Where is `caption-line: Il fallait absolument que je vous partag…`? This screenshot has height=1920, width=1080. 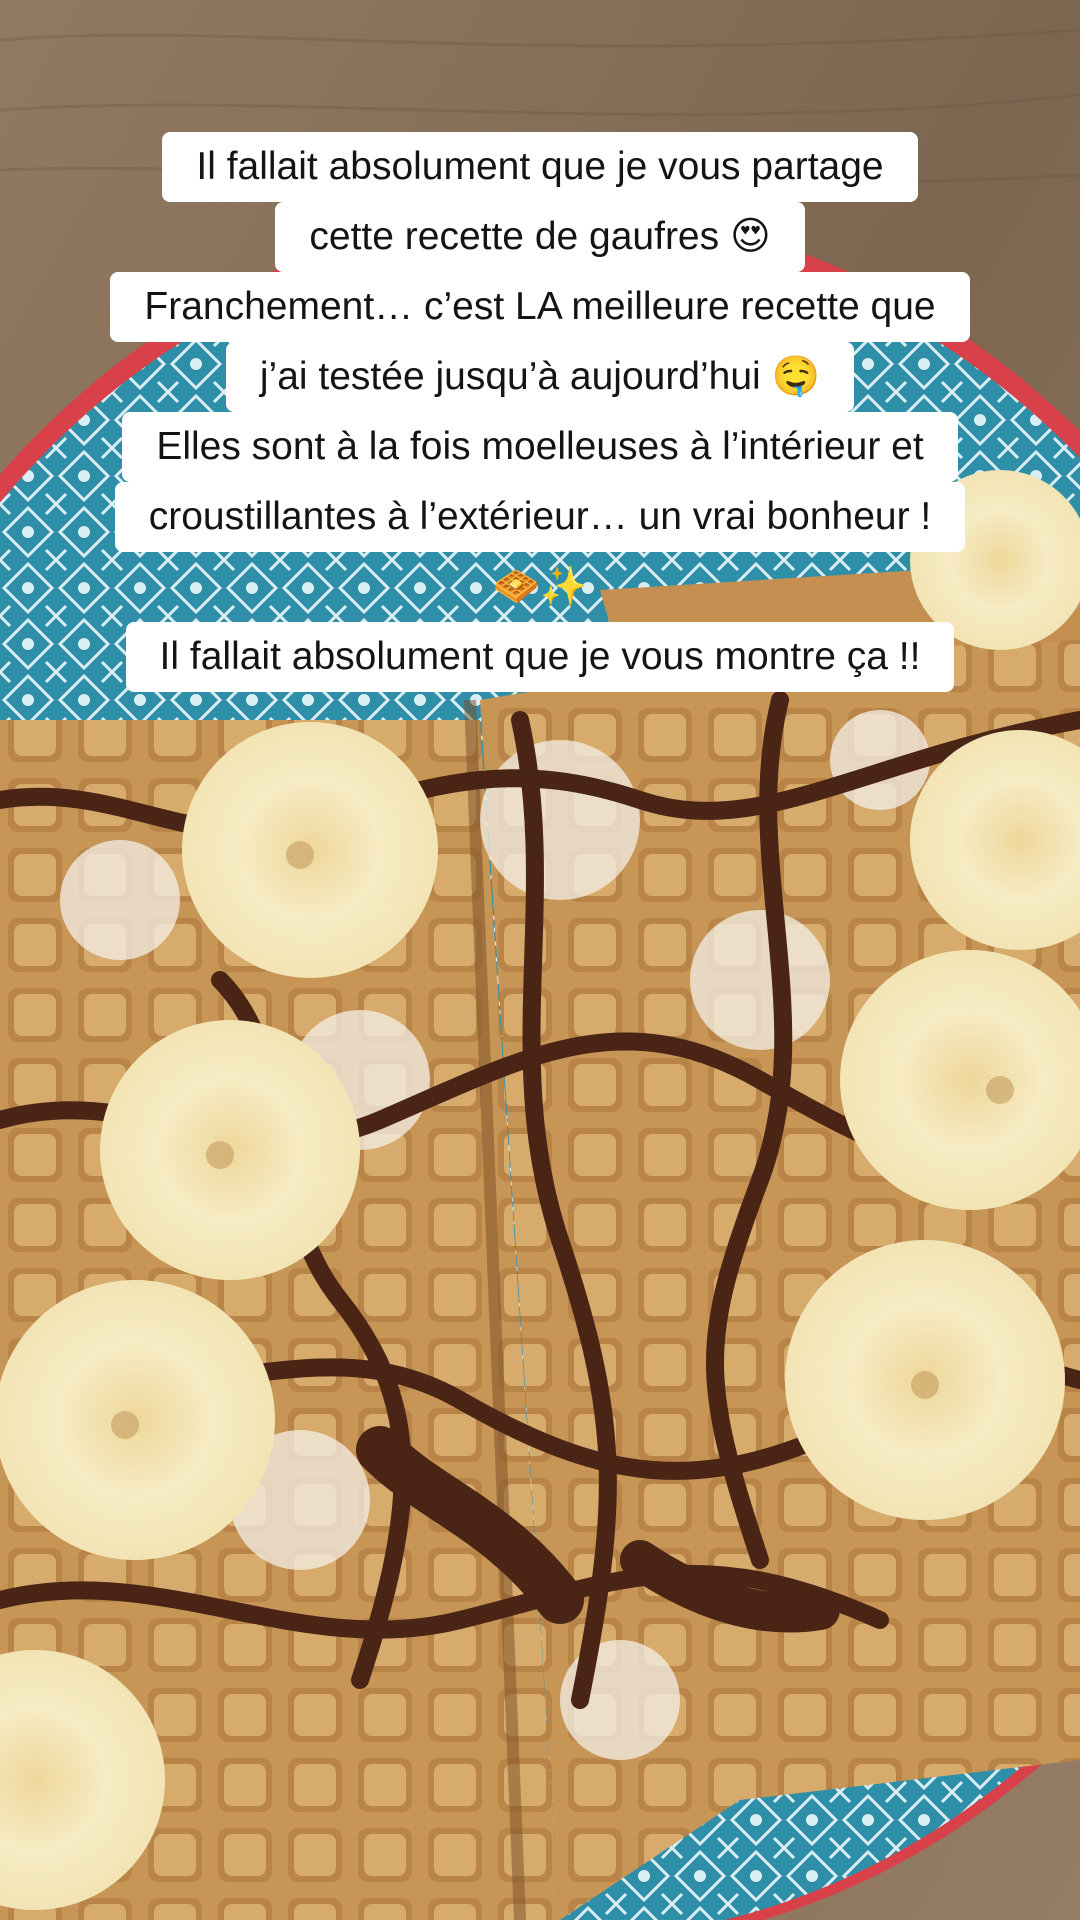
caption-line: Il fallait absolument que je vous partag… is located at coordinates (540, 167).